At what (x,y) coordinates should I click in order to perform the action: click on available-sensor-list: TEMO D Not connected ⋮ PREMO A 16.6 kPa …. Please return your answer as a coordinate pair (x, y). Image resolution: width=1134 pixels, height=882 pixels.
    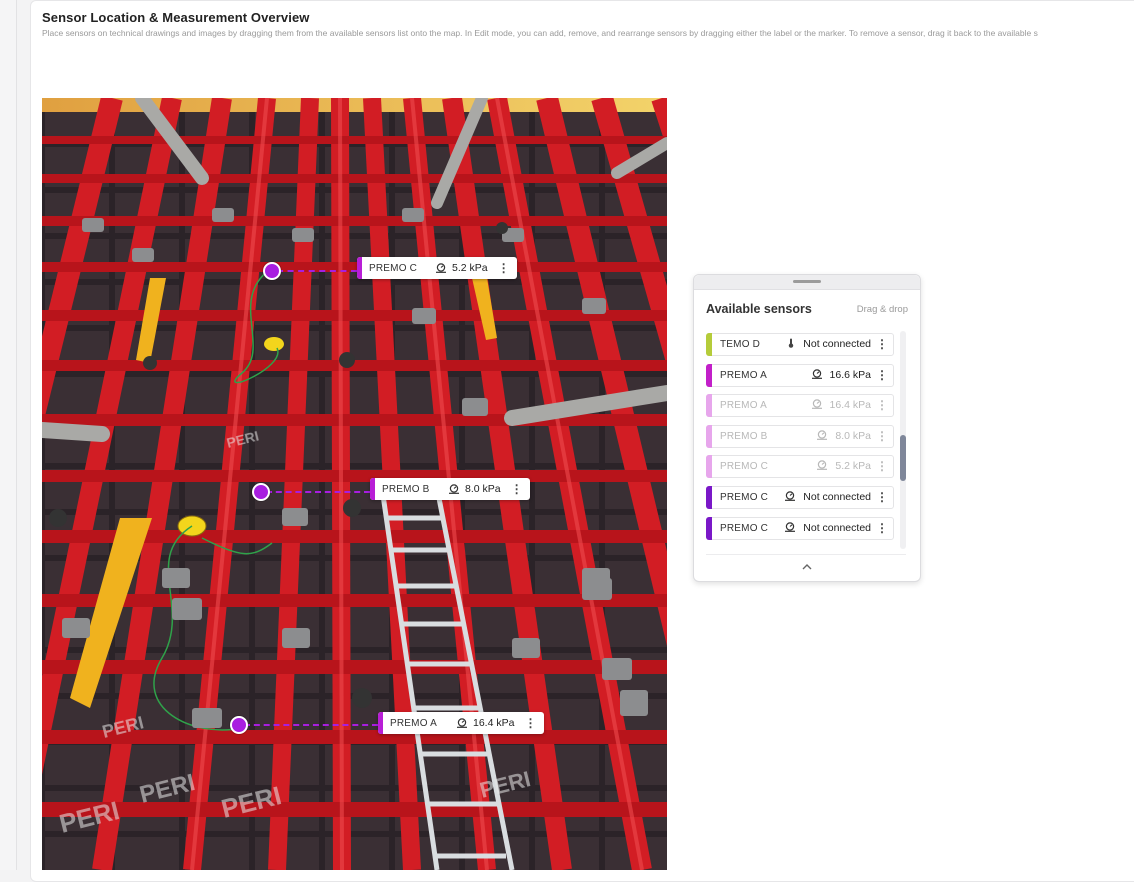
    Looking at the image, I should click on (800, 440).